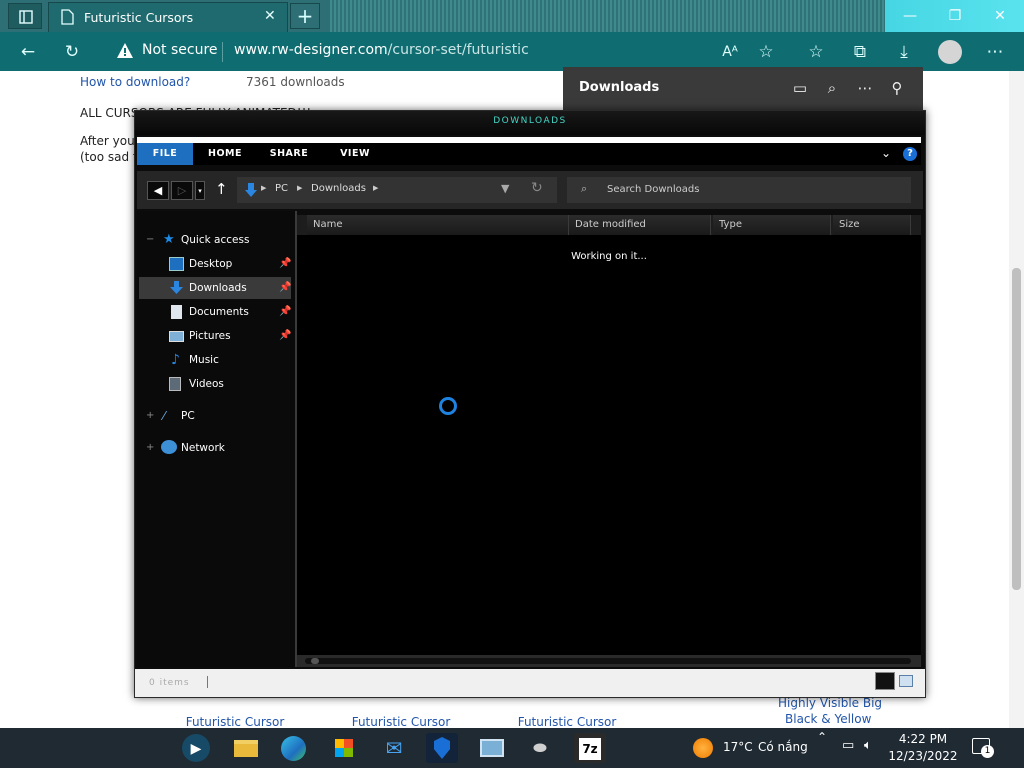  Describe the element at coordinates (196, 748) in the screenshot. I see `media-player-icon: ▶` at that location.